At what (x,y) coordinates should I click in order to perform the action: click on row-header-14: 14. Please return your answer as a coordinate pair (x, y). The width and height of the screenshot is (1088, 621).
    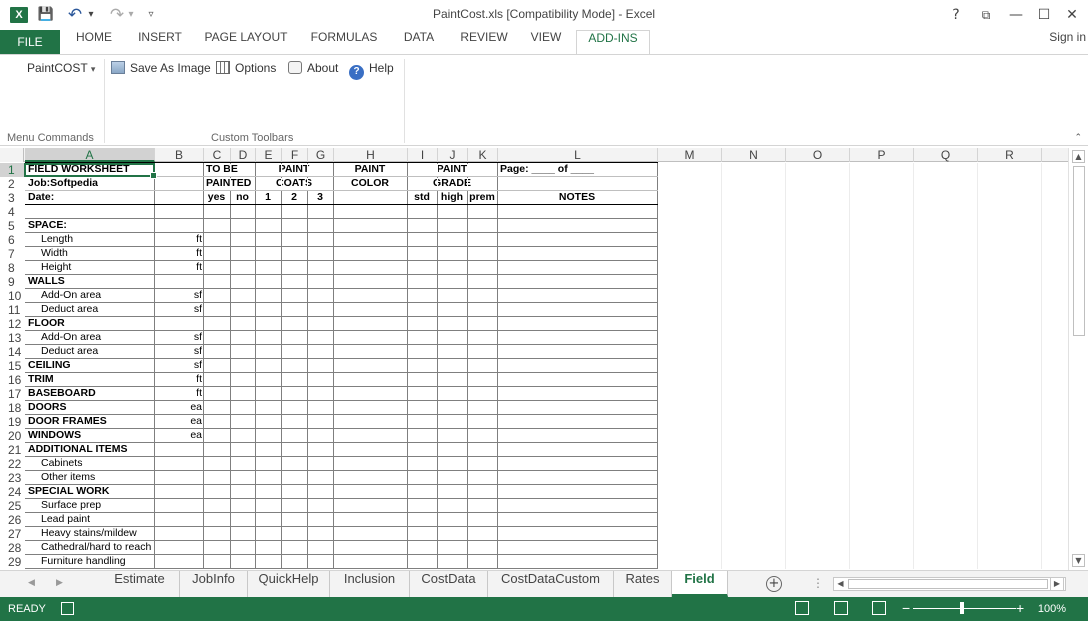
    Looking at the image, I should click on (12, 352).